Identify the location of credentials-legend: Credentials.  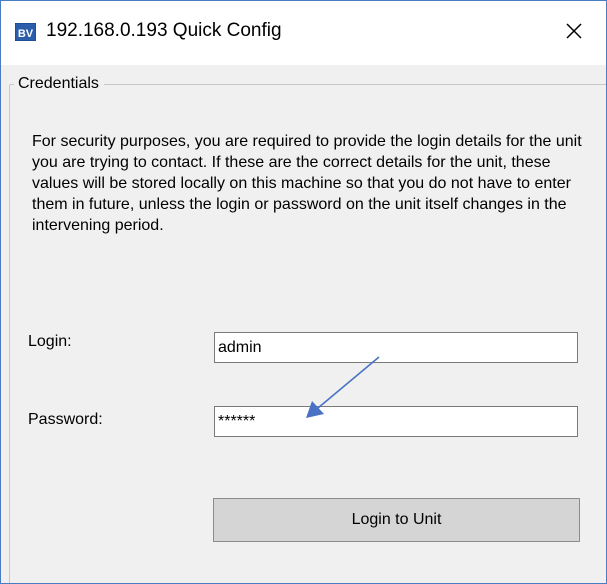
(59, 84).